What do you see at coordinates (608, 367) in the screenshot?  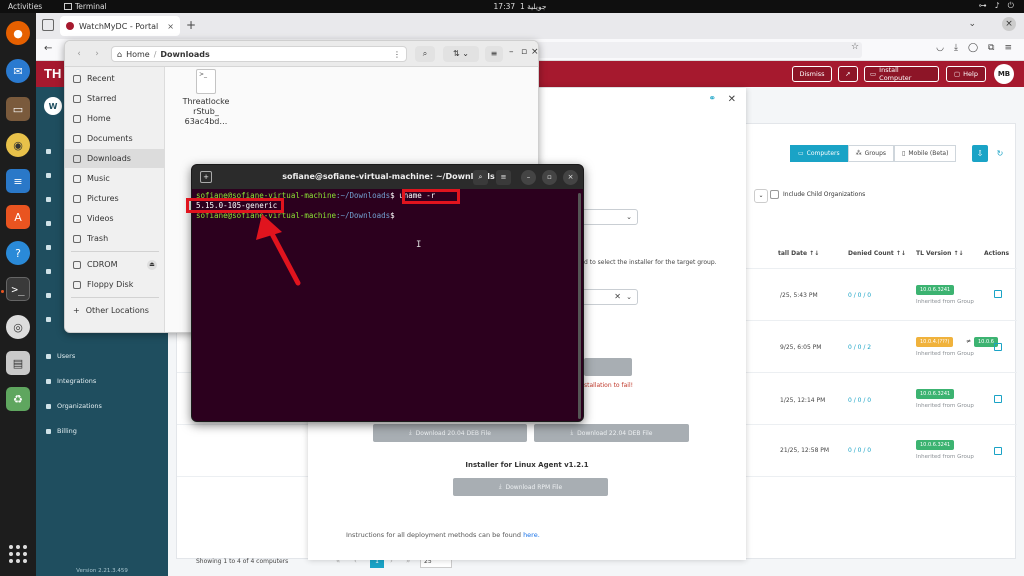 I see `download-button-partial` at bounding box center [608, 367].